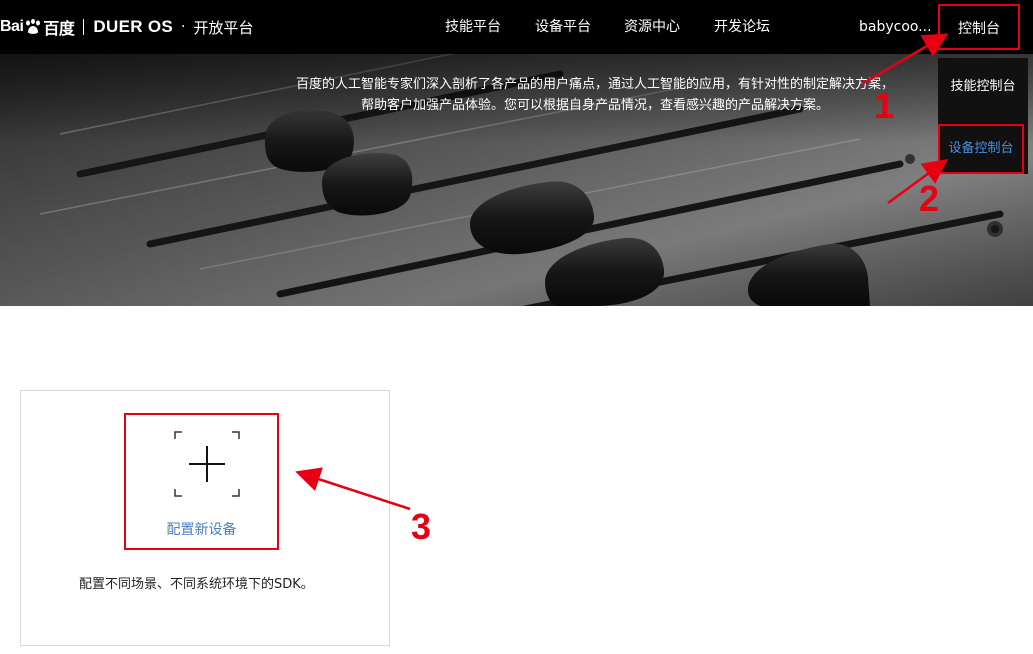  I want to click on open-platform-label: 开放平台, so click(223, 27).